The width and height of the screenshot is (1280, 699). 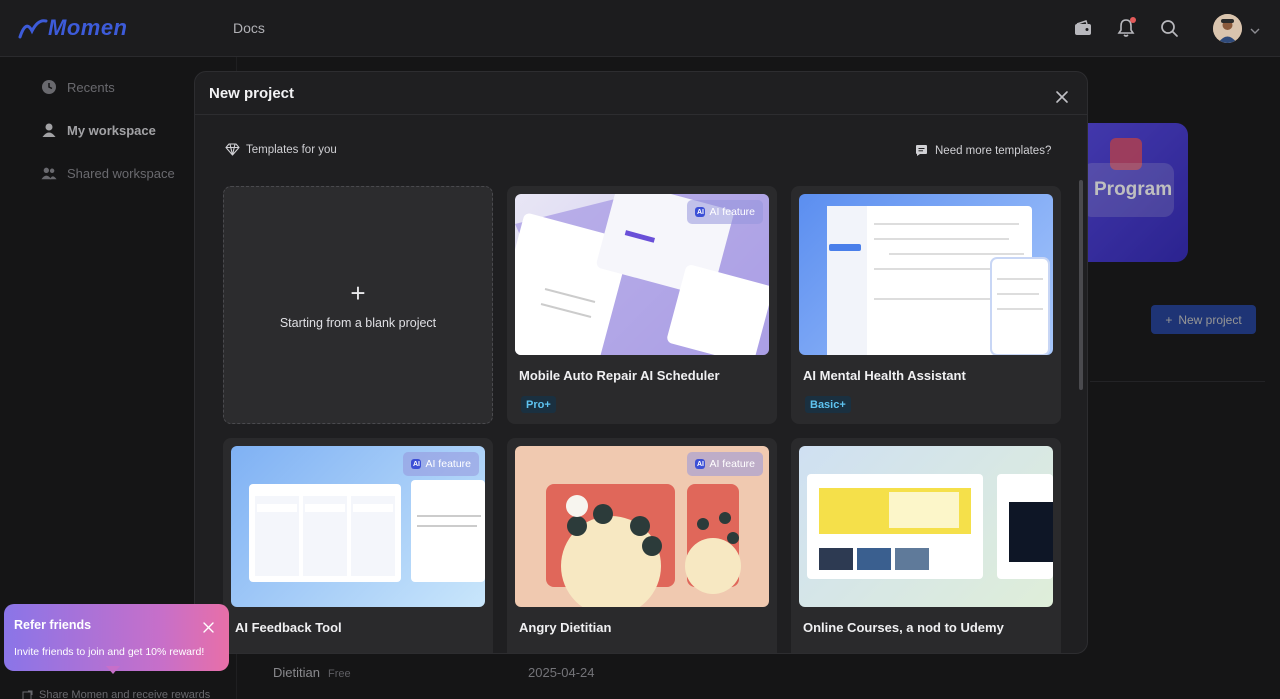 I want to click on wallet-icon, so click(x=1083, y=28).